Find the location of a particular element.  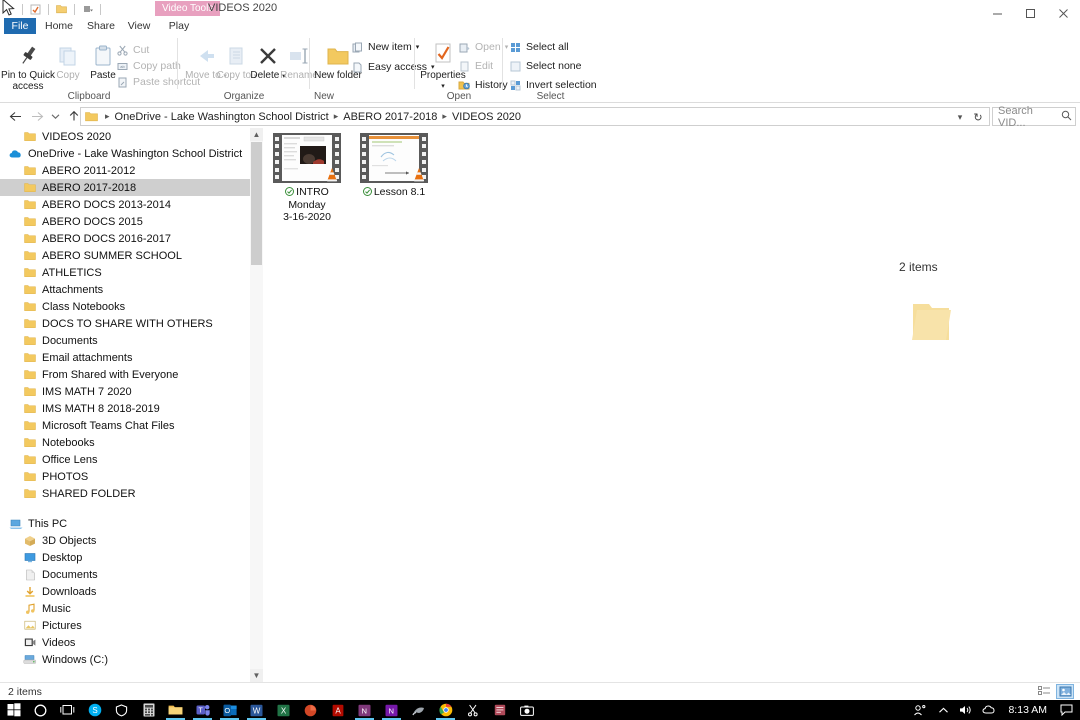

open-button: Open ▾ is located at coordinates (482, 47).